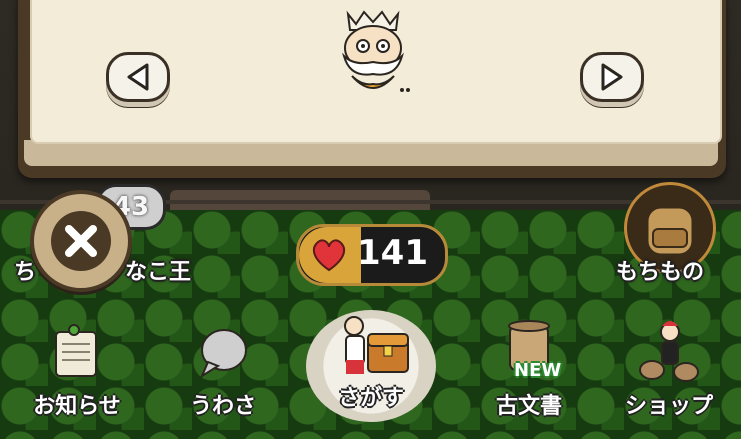 The width and height of the screenshot is (741, 439). I want to click on heart-icon, so click(329, 255).